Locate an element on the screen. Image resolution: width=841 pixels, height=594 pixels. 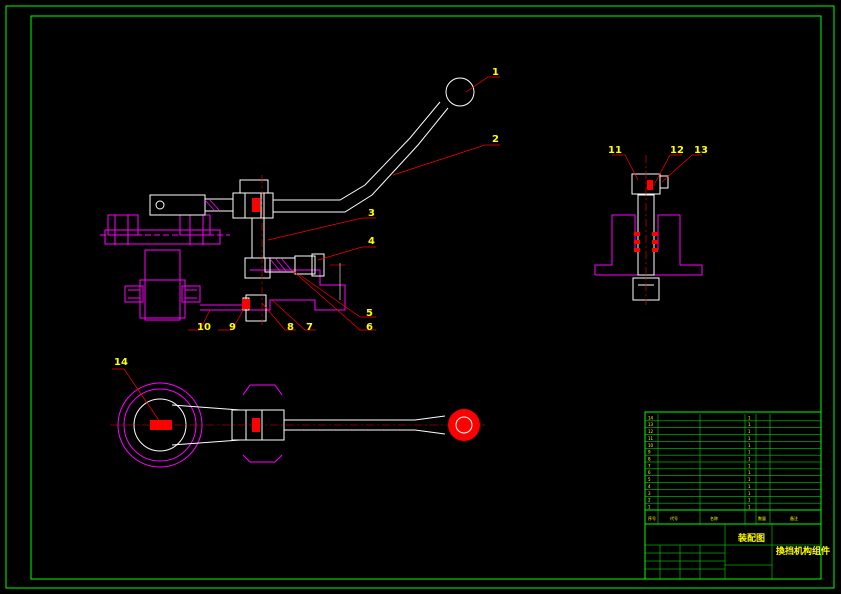
bom-row-no: 11 is located at coordinates (651, 438).